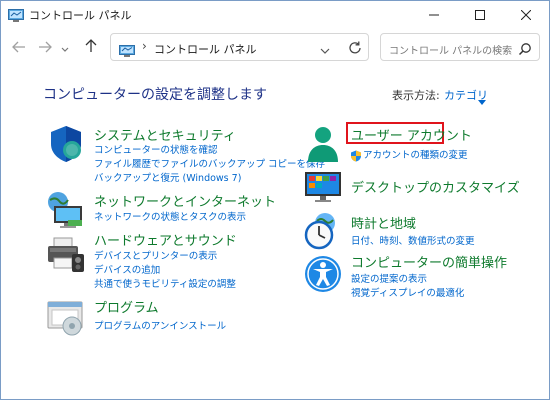  What do you see at coordinates (323, 144) in the screenshot?
I see `user-icon` at bounding box center [323, 144].